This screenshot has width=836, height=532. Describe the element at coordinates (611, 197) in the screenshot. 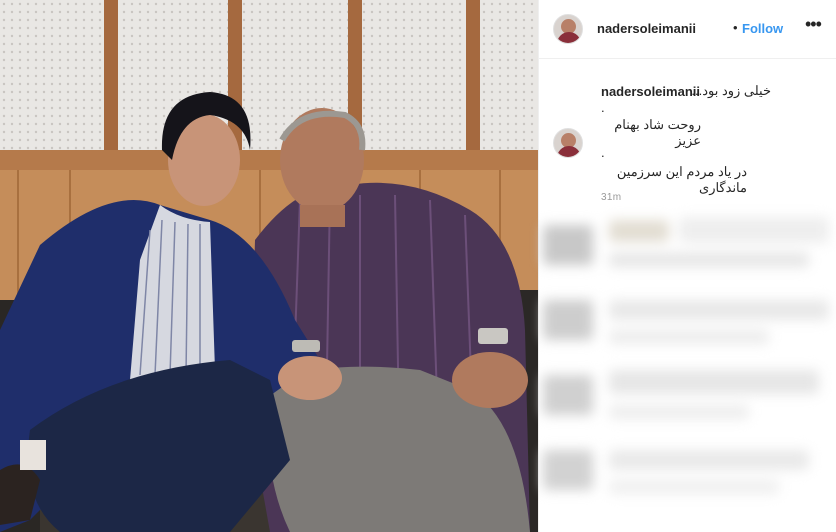

I see `post-timestamp: 31m` at that location.